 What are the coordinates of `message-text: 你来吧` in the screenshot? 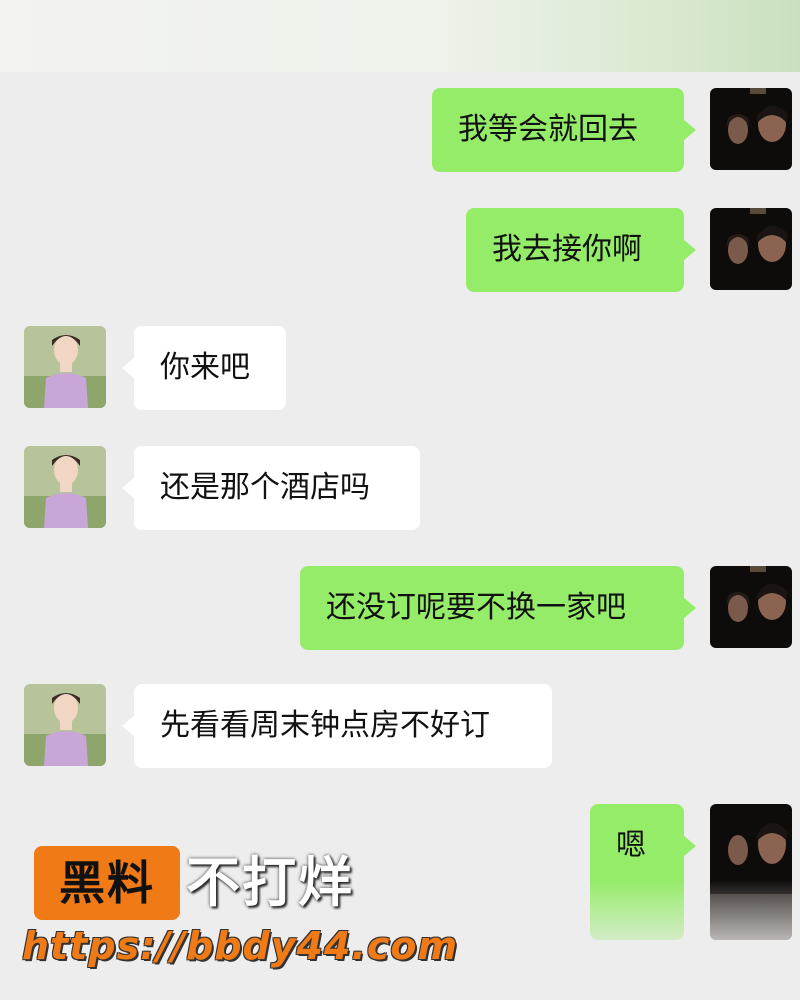 It's located at (205, 367).